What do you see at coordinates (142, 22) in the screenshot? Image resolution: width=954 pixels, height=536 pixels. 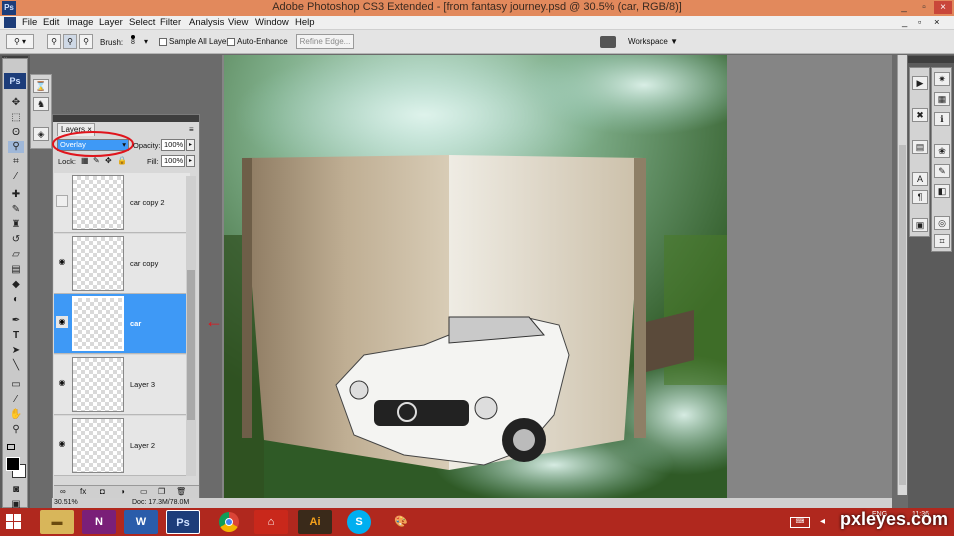 I see `menu-select: Select` at bounding box center [142, 22].